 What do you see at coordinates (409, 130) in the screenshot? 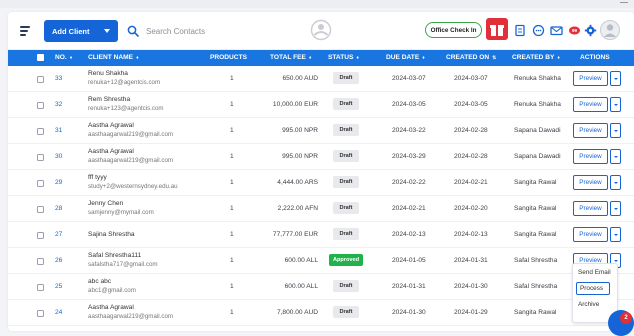
I see `due-date: 2024-03-22` at bounding box center [409, 130].